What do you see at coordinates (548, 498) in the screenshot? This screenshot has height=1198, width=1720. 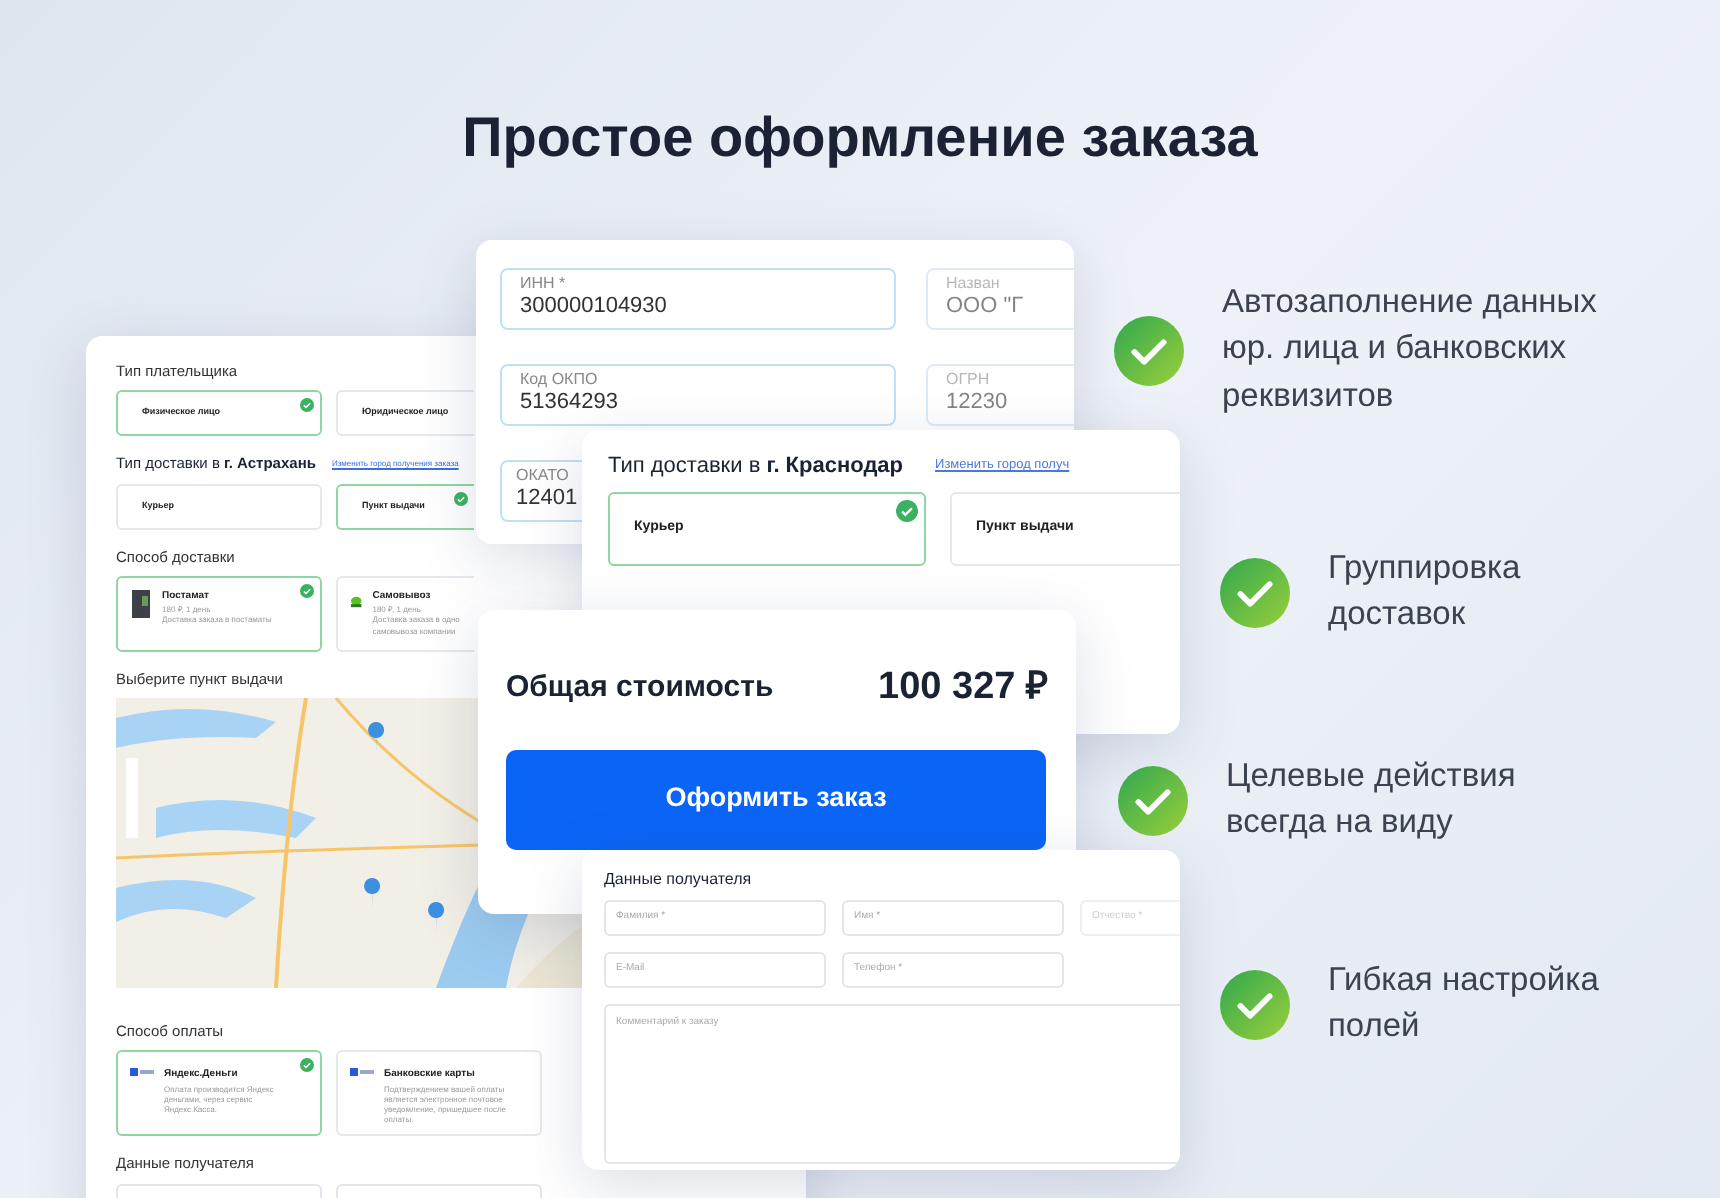 I see `field-value: 12401` at bounding box center [548, 498].